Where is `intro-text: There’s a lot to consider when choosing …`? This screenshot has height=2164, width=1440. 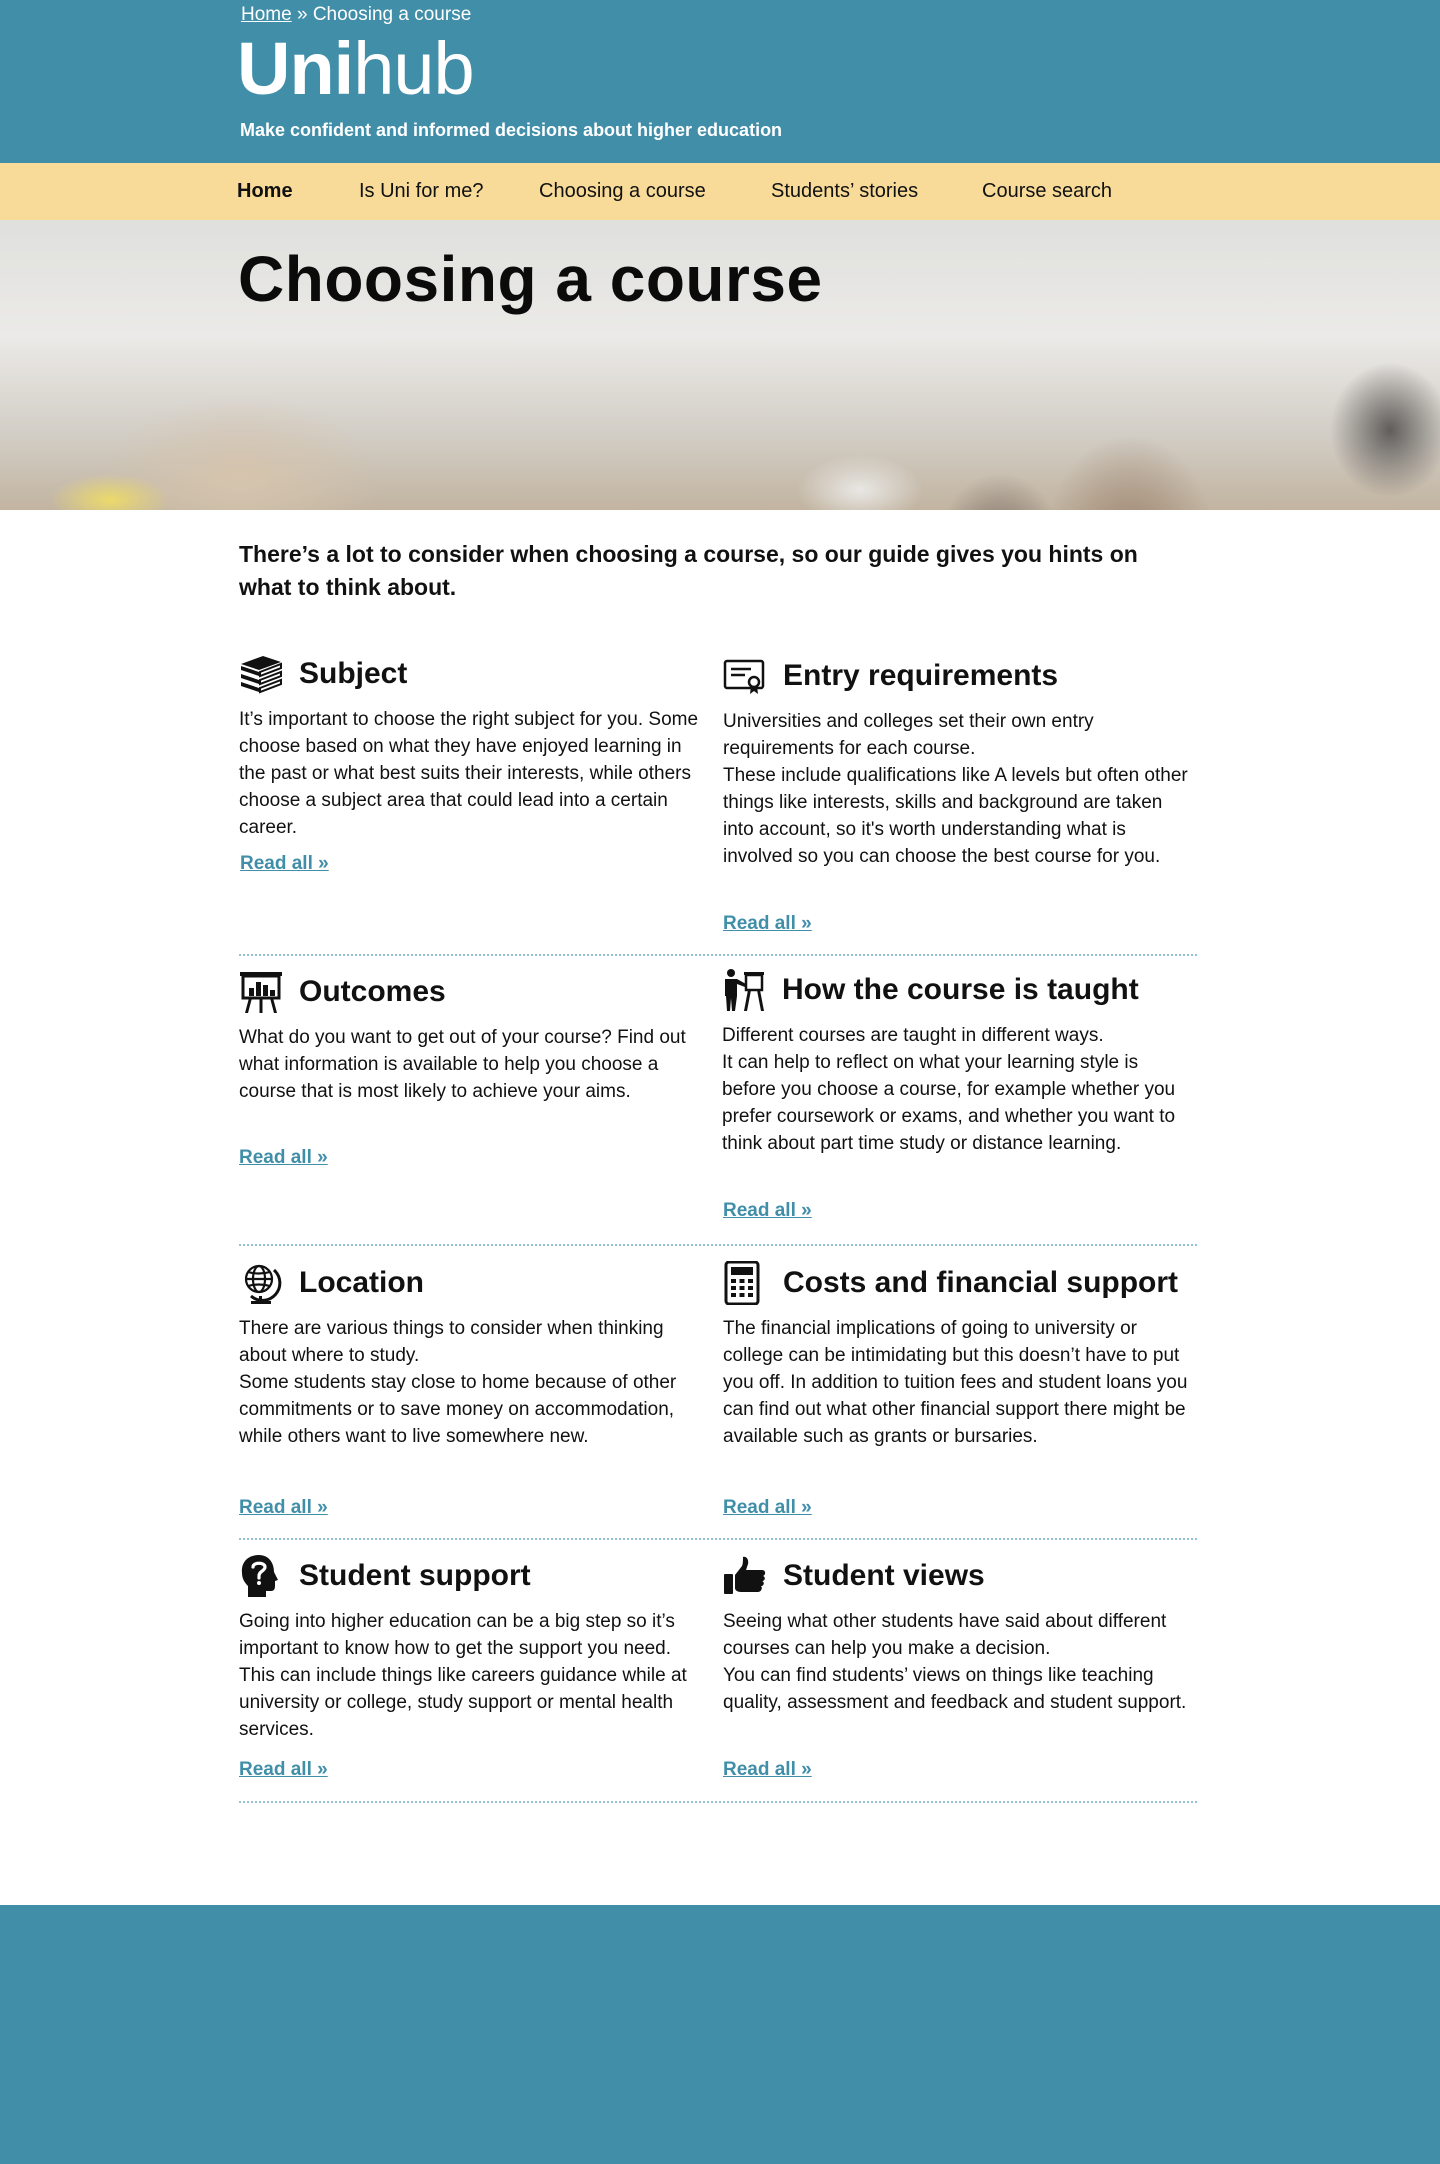 intro-text: There’s a lot to consider when choosing … is located at coordinates (688, 570).